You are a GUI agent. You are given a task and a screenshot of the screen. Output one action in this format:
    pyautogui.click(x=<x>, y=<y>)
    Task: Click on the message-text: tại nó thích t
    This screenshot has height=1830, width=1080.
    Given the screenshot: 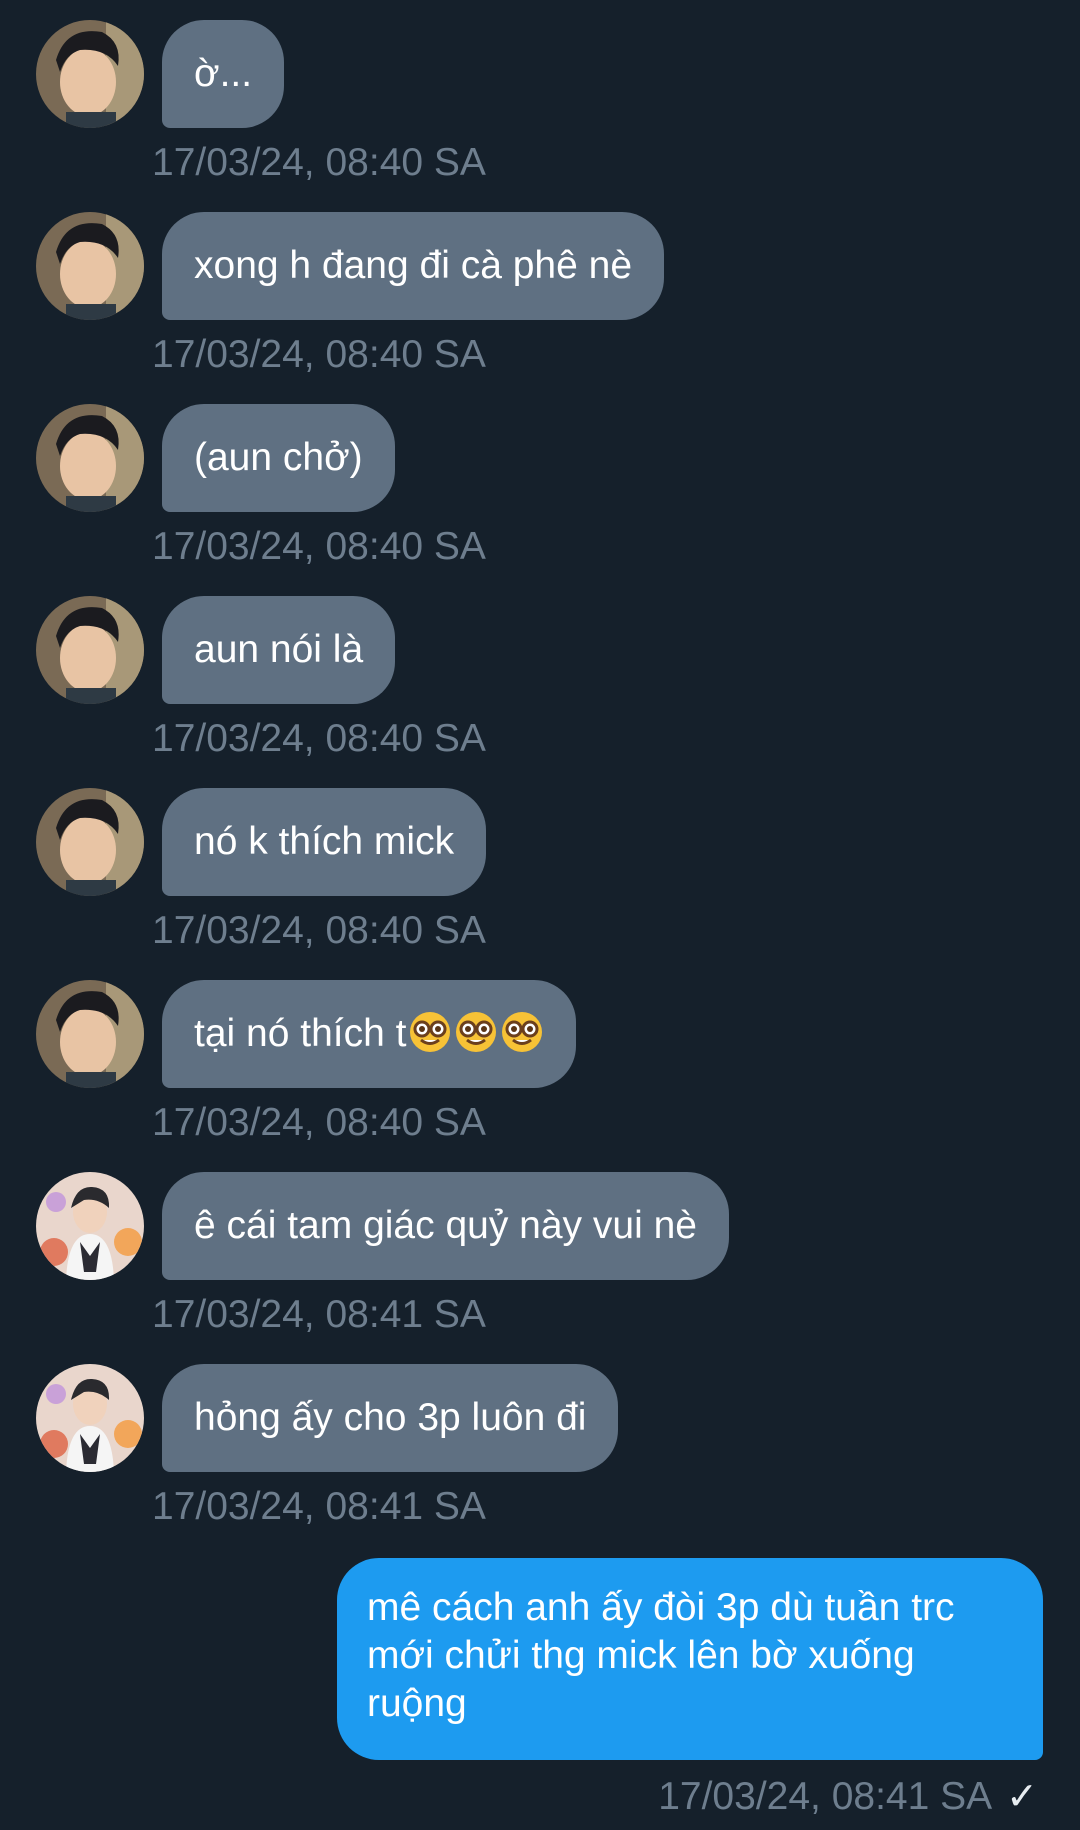 What is the action you would take?
    pyautogui.click(x=300, y=1033)
    